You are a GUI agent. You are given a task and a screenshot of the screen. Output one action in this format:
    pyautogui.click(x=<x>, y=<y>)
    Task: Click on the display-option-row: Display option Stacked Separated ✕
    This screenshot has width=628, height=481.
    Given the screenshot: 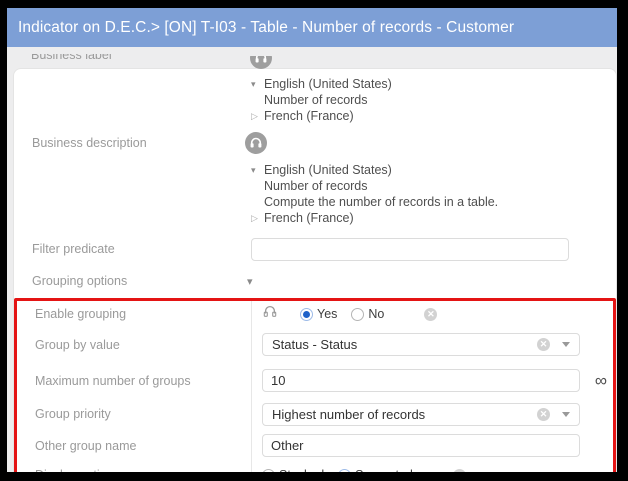 What is the action you would take?
    pyautogui.click(x=315, y=467)
    